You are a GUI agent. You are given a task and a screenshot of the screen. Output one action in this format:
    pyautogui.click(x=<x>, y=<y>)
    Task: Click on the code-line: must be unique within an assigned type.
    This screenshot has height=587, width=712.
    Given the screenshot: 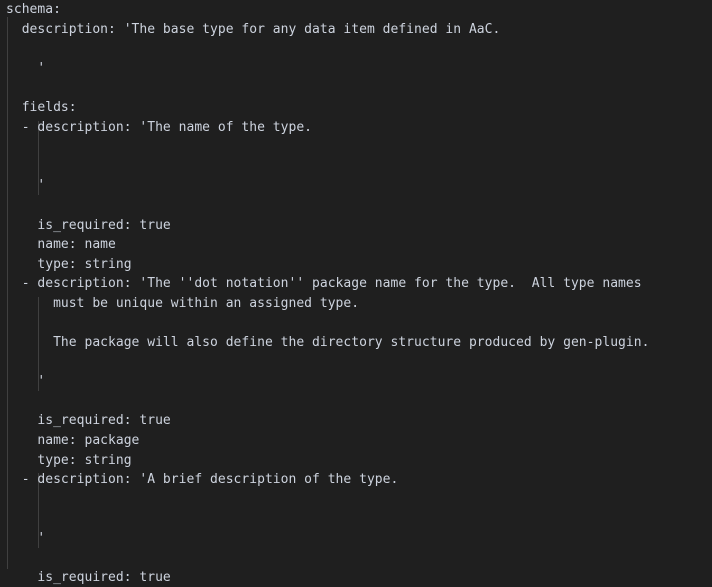 What is the action you would take?
    pyautogui.click(x=356, y=304)
    